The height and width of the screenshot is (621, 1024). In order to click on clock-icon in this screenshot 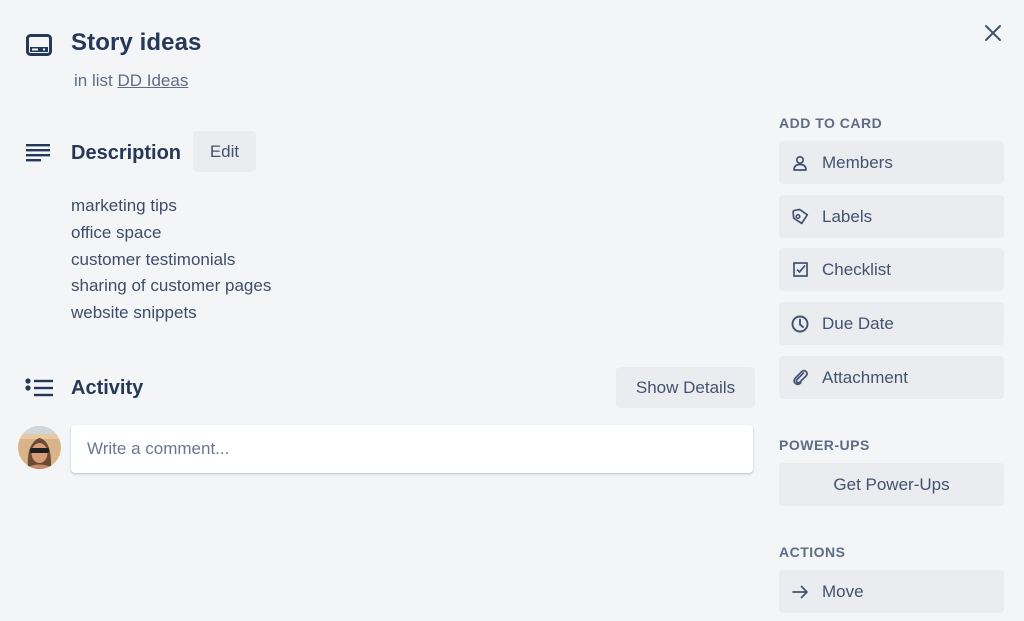, I will do `click(800, 324)`.